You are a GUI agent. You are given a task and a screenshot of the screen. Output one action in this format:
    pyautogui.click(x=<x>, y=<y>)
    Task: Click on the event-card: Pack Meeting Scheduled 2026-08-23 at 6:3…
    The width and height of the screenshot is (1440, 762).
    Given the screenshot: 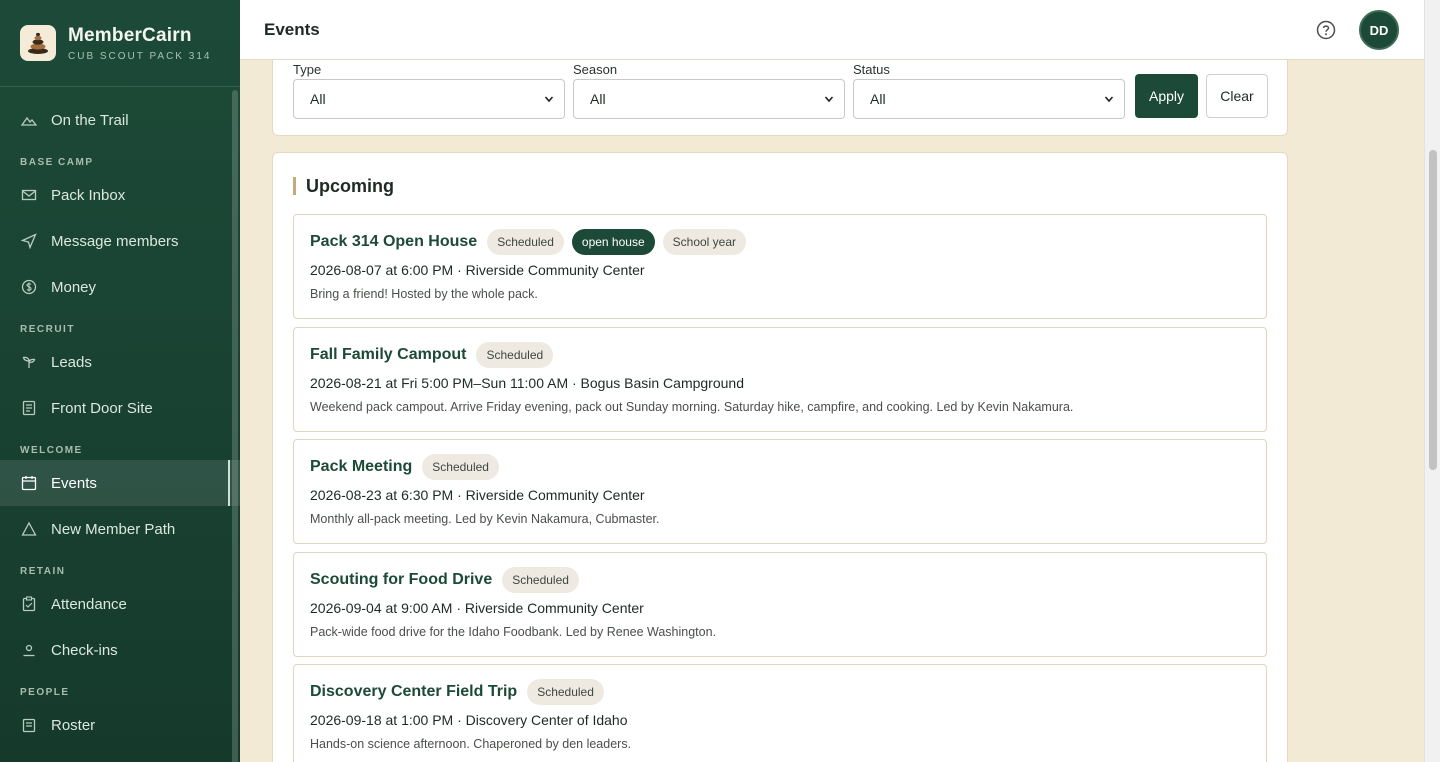 What is the action you would take?
    pyautogui.click(x=780, y=491)
    